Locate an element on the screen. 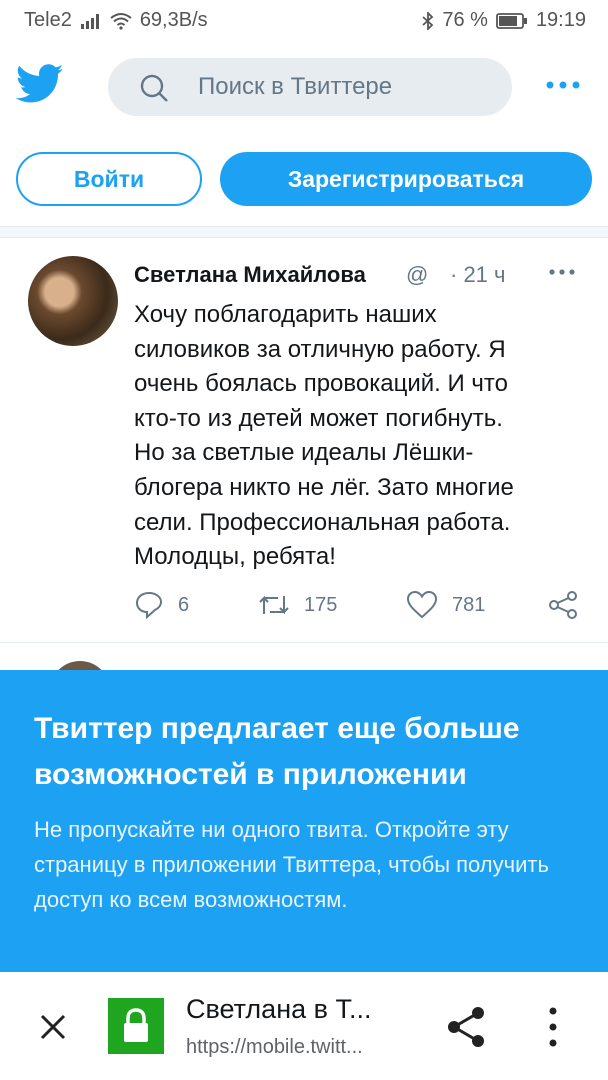  battery-percent: 76 % is located at coordinates (465, 20).